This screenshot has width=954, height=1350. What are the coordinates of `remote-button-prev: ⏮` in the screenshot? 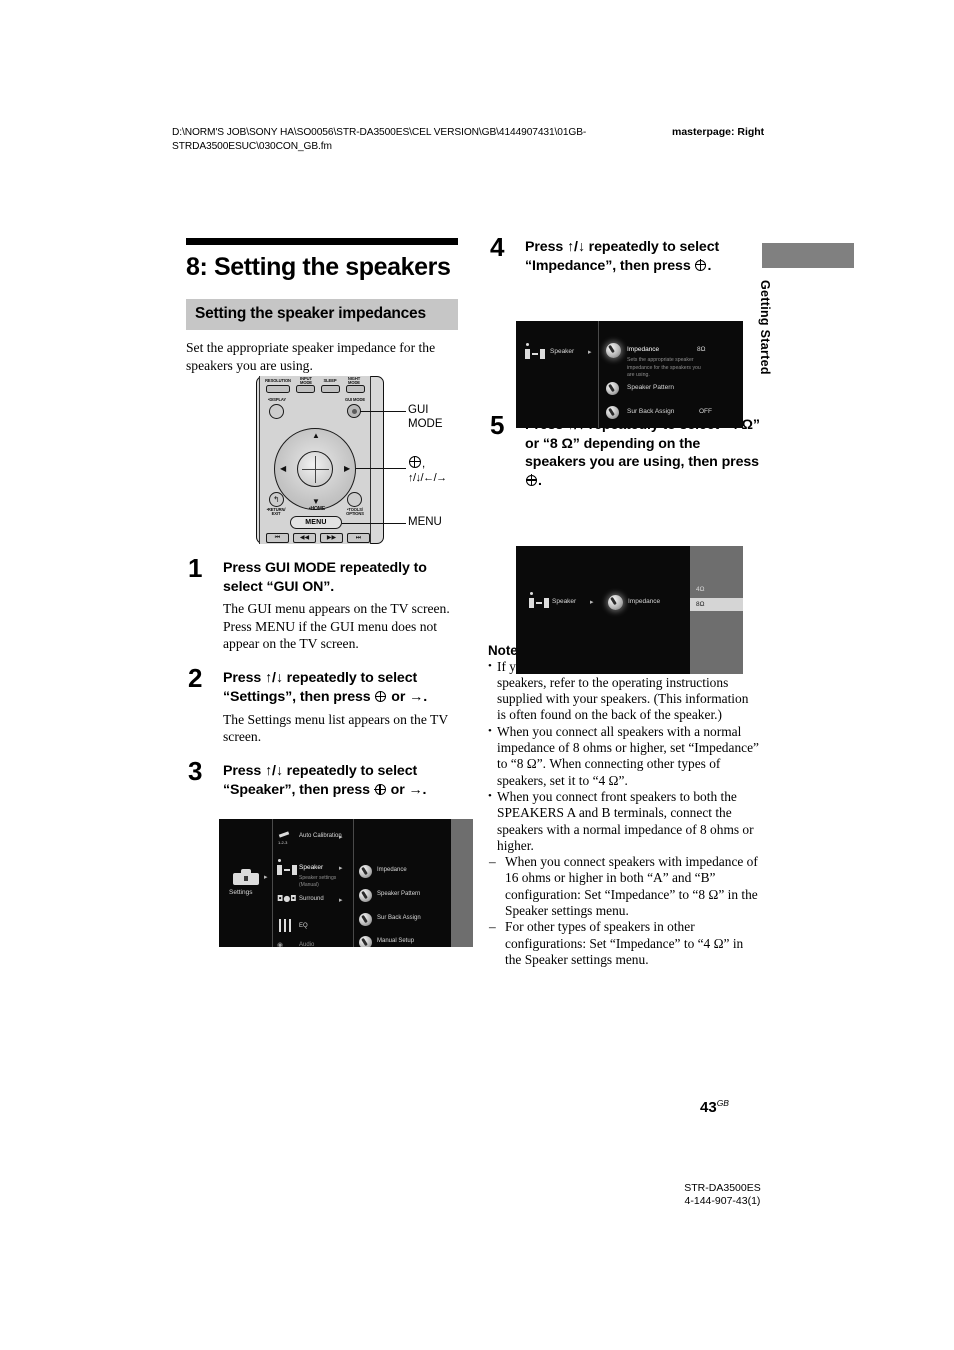 It's located at (277, 538).